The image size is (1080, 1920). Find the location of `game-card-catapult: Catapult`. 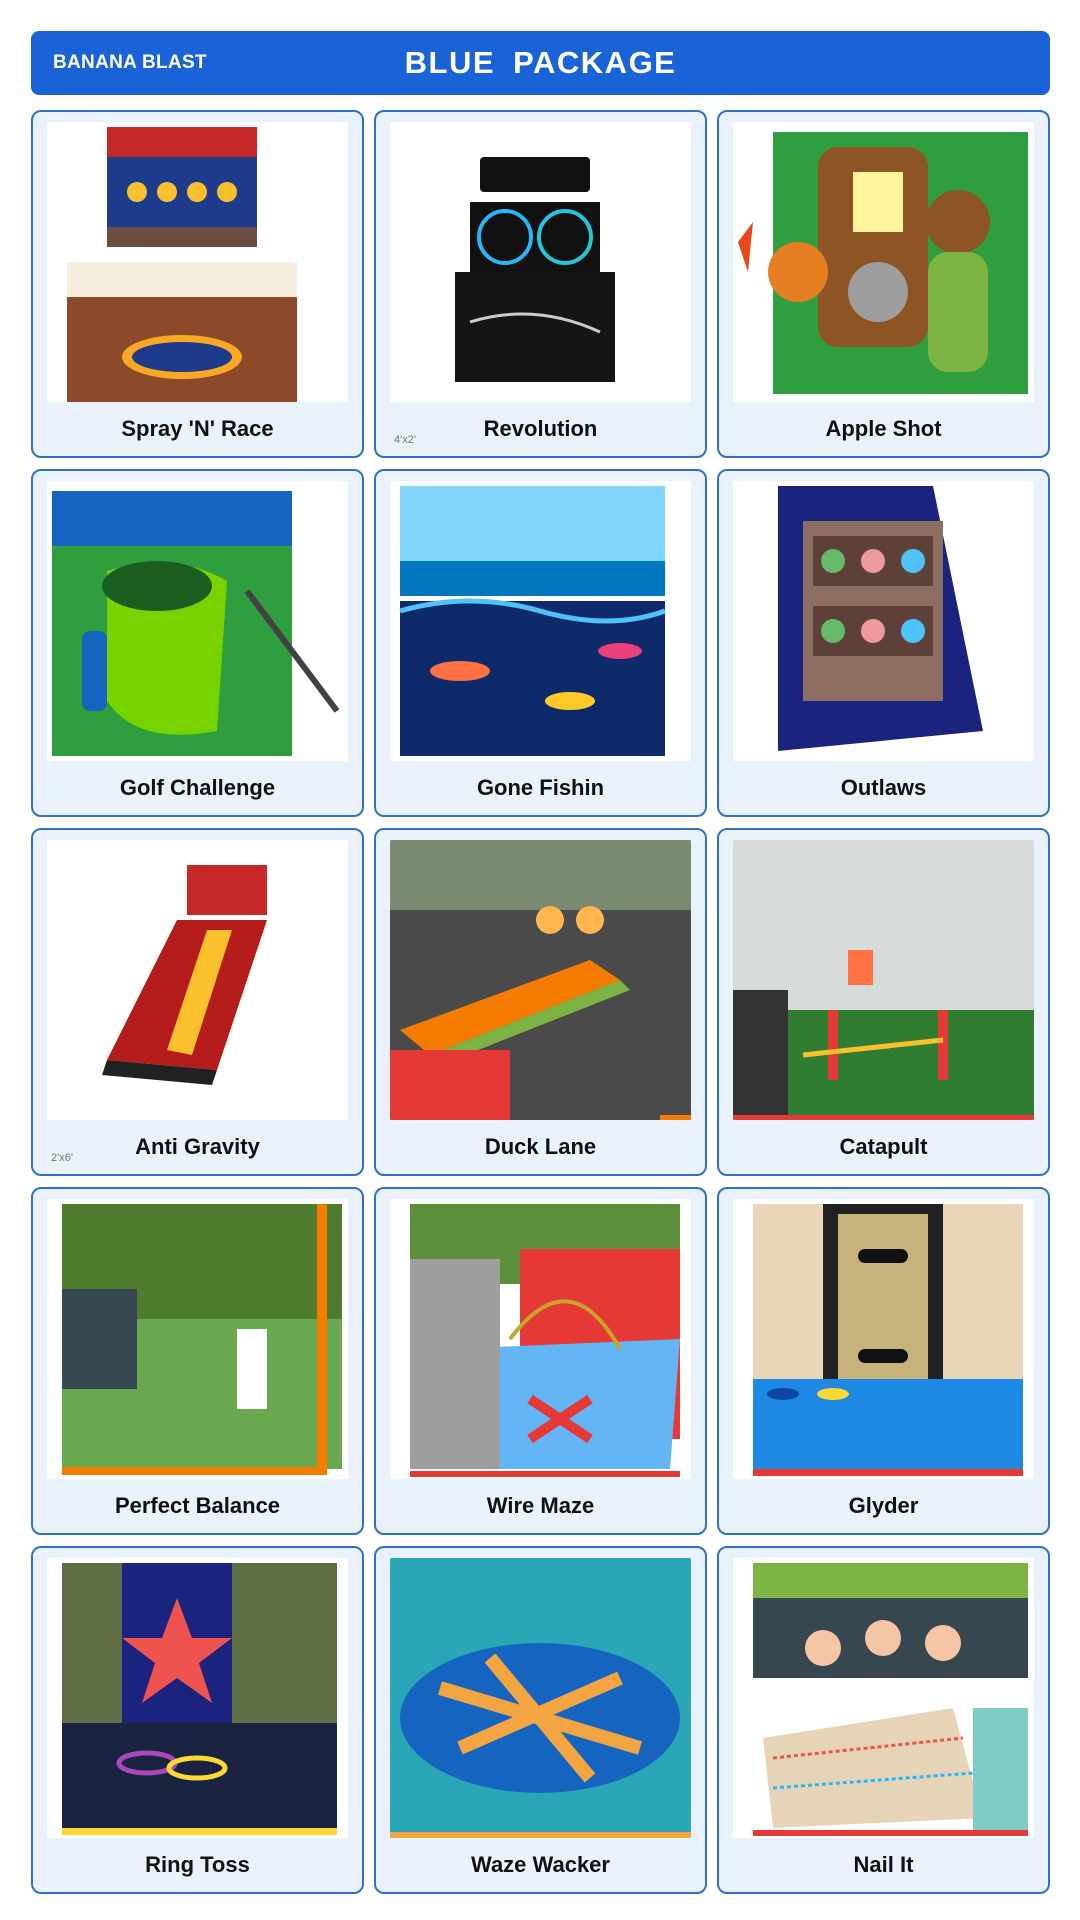

game-card-catapult: Catapult is located at coordinates (883, 1002).